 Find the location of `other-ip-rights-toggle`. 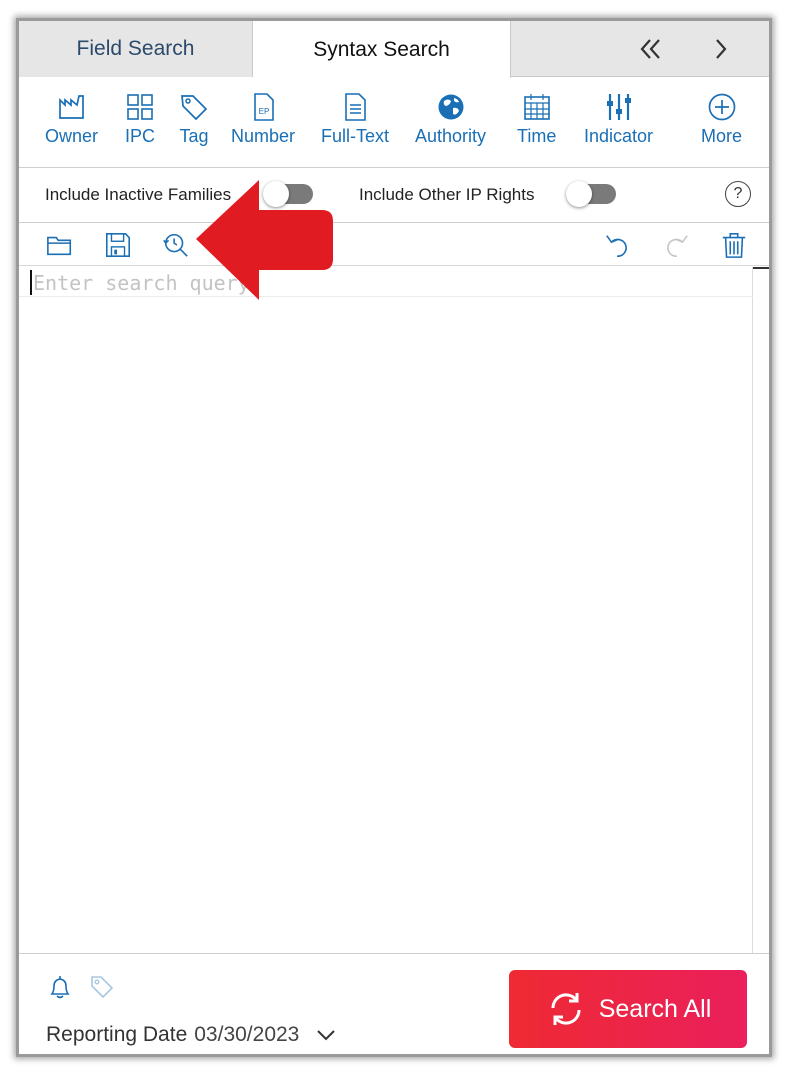

other-ip-rights-toggle is located at coordinates (591, 194).